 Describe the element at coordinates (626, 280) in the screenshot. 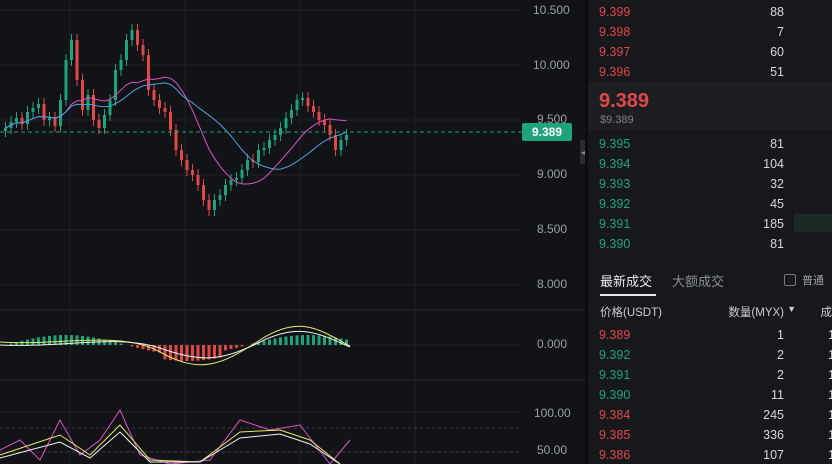

I see `tab-latest-trades: 最新成交` at that location.